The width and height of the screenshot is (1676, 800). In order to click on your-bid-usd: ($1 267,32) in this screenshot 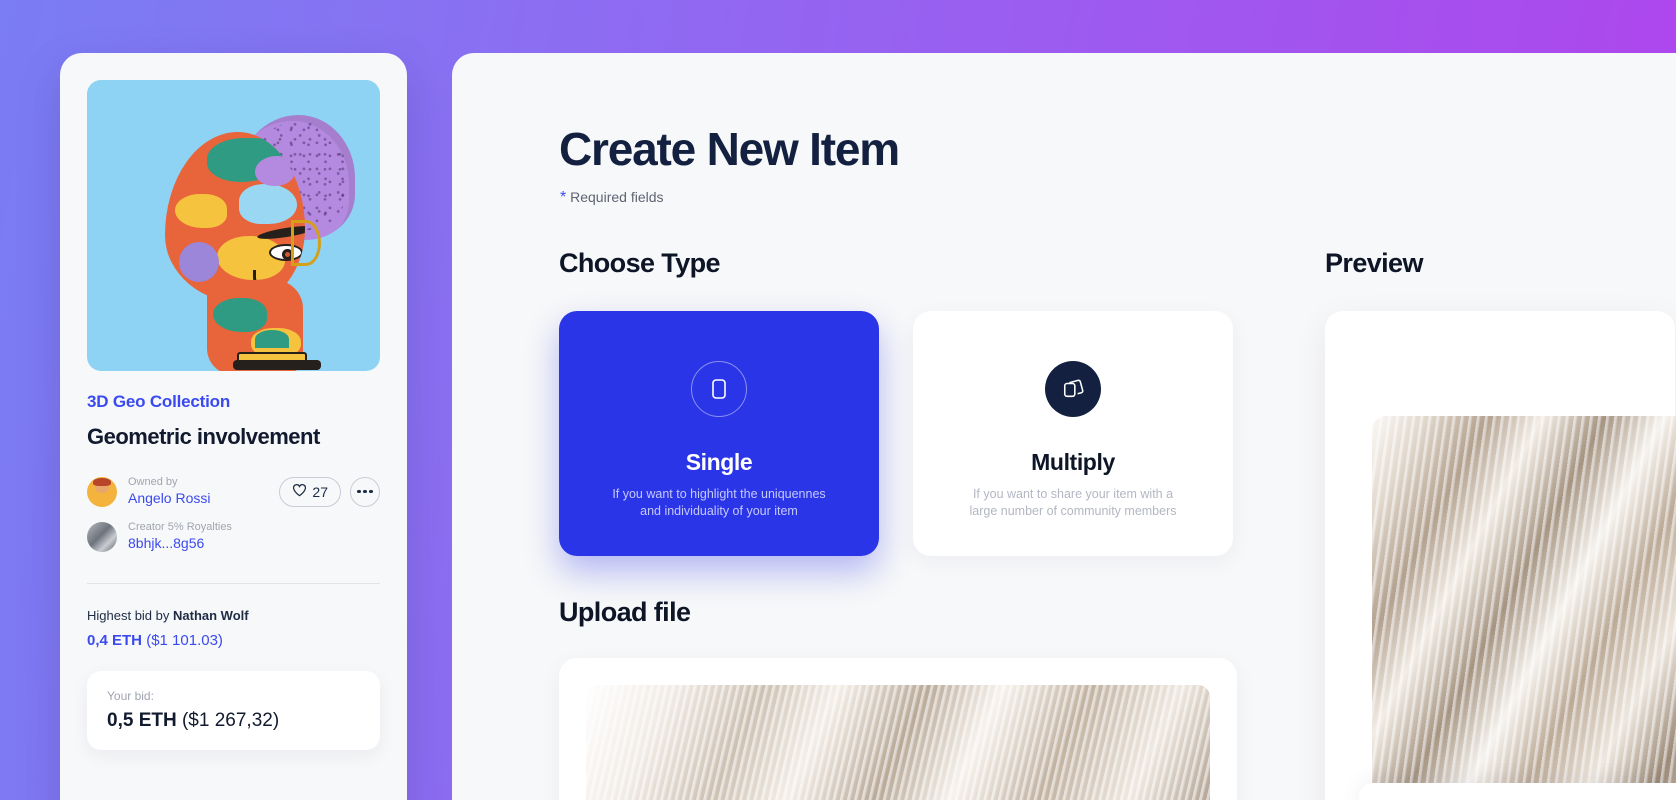, I will do `click(230, 720)`.